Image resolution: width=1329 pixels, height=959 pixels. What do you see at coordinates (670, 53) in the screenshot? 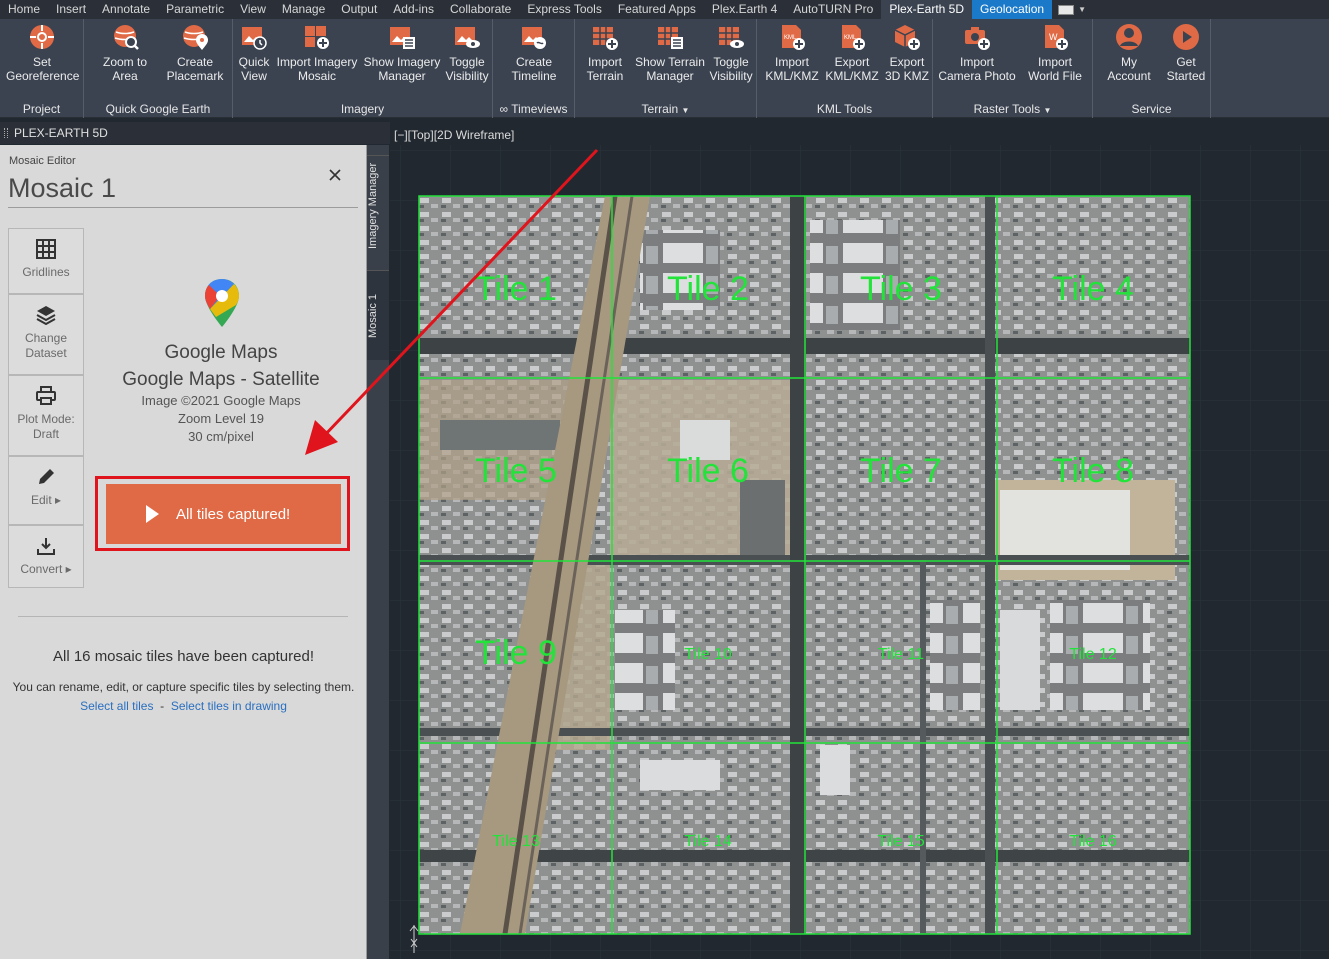
I see `show-terrain-manager-button: Show Terrain Manager` at bounding box center [670, 53].